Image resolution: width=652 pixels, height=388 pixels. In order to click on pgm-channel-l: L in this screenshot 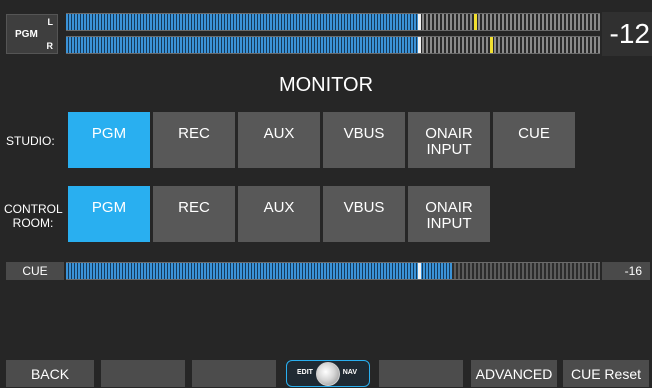, I will do `click(50, 22)`.